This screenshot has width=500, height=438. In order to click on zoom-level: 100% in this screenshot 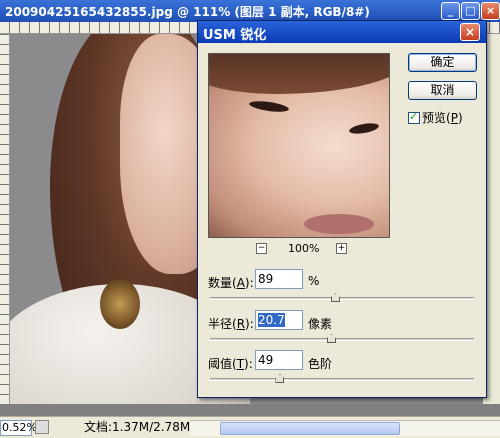, I will do `click(304, 248)`.